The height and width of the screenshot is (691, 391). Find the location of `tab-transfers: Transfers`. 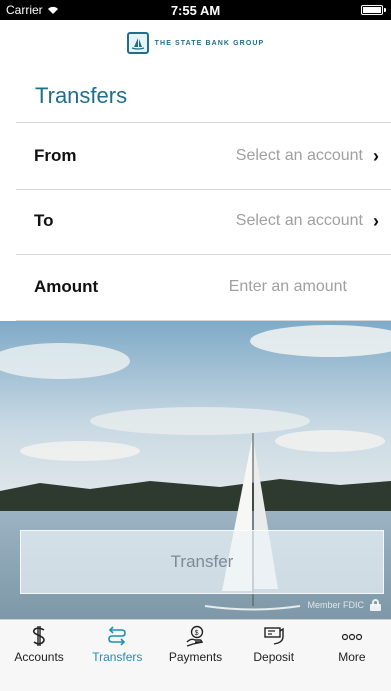

tab-transfers: Transfers is located at coordinates (117, 645).